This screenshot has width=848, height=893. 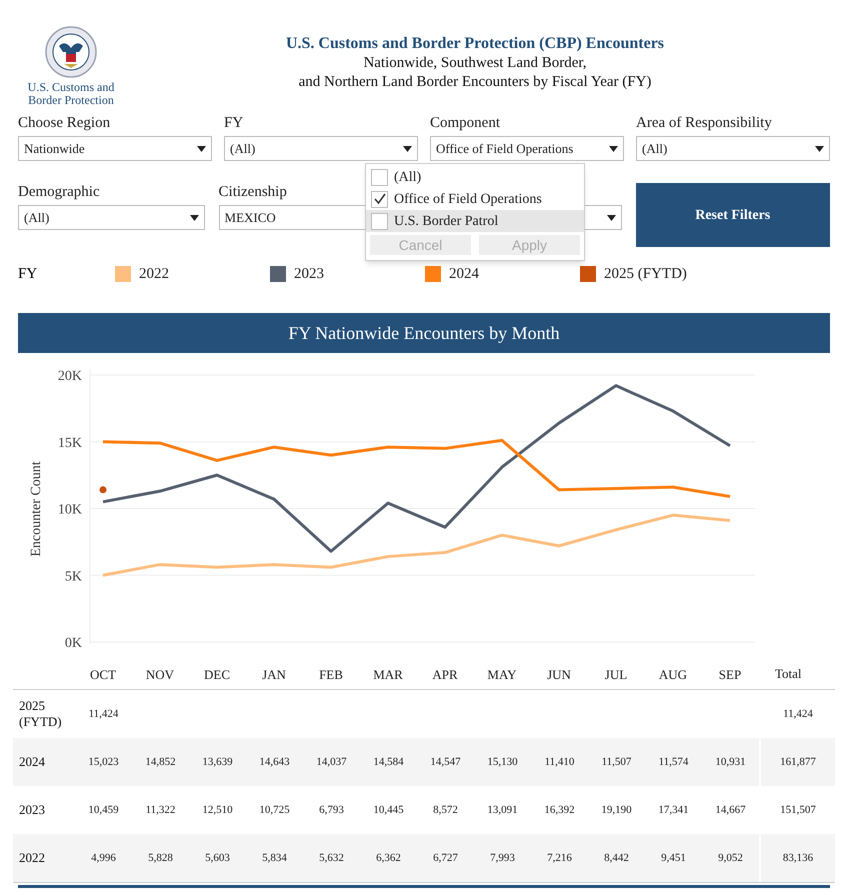 I want to click on table-cell-text: 8,572, so click(x=445, y=810).